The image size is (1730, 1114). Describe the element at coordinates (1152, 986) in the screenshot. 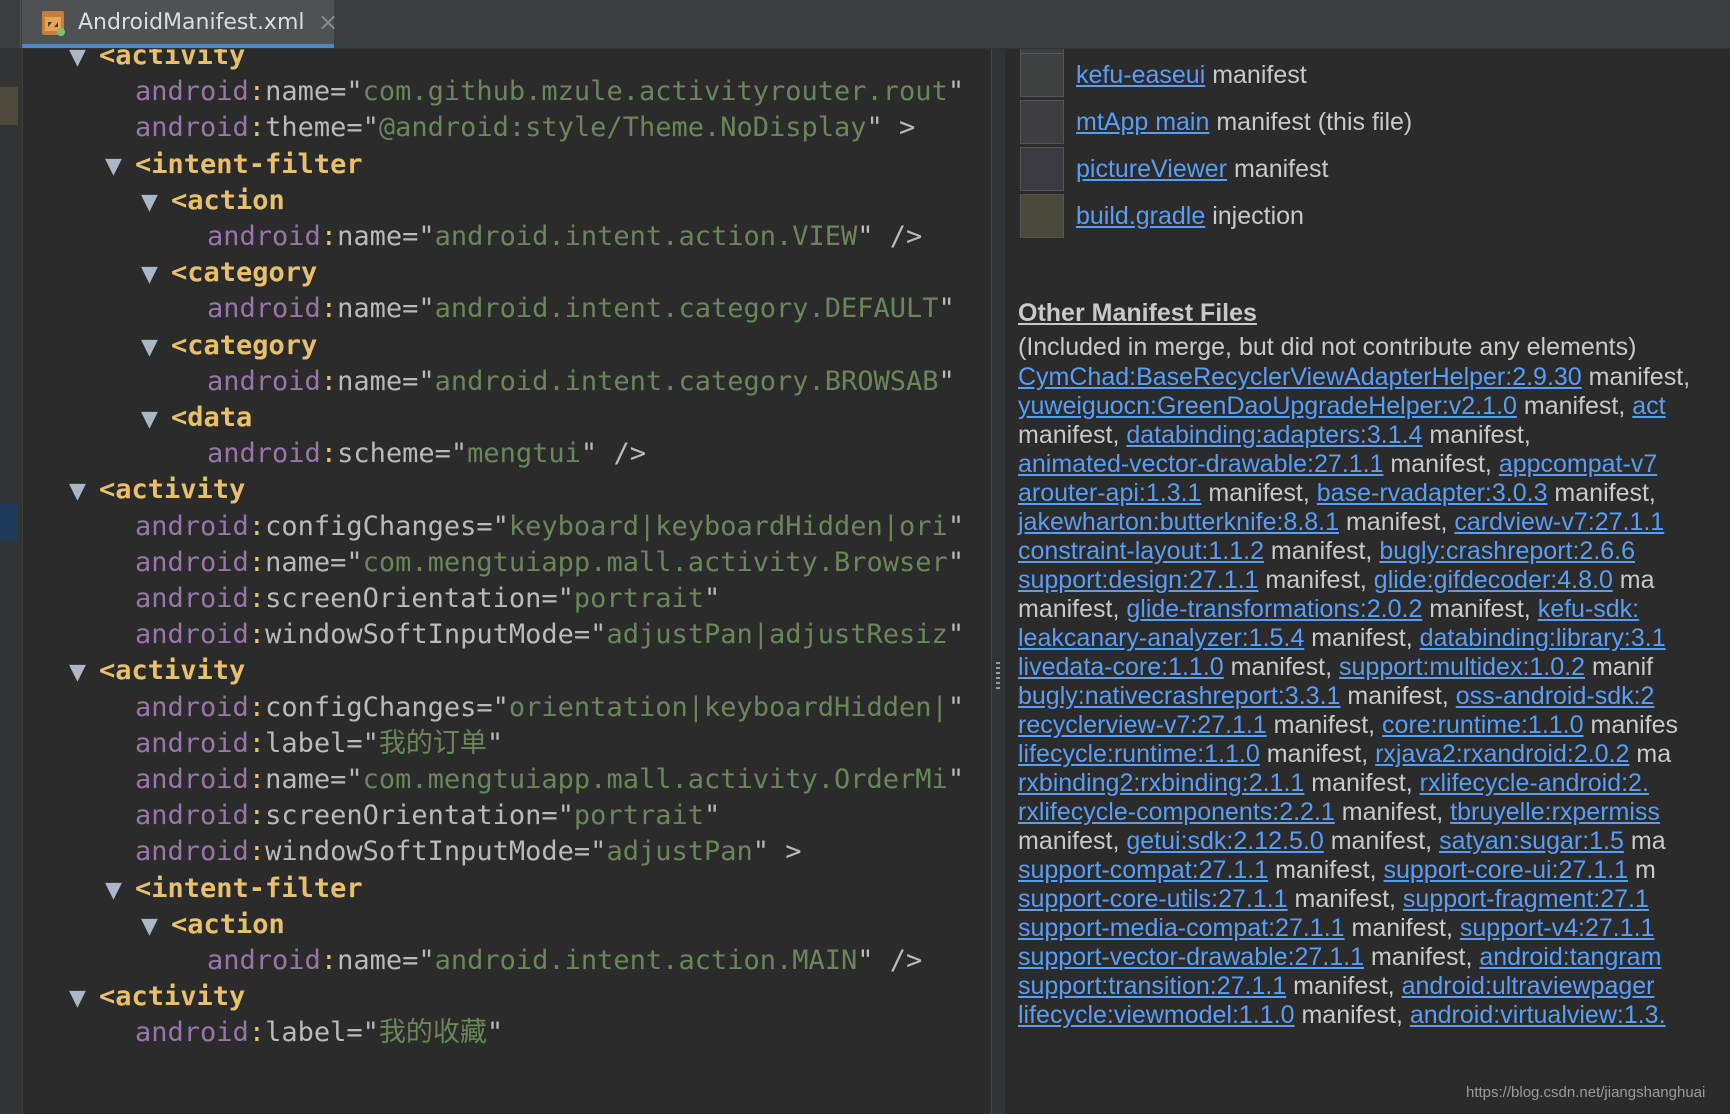

I see `library-manifest-link: support:transition:27.1.1` at that location.